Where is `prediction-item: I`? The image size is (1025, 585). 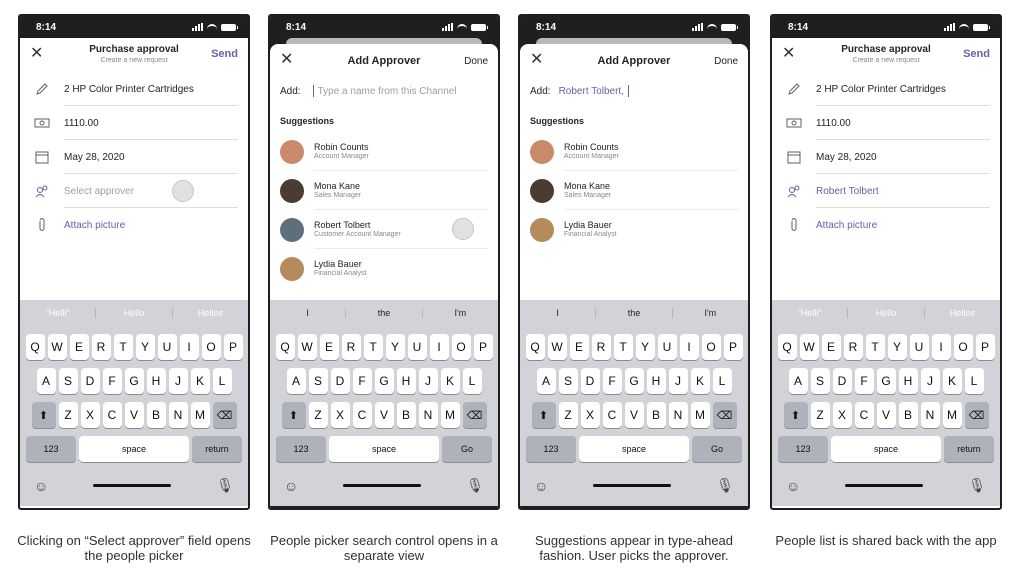
prediction-item: I is located at coordinates (557, 313).